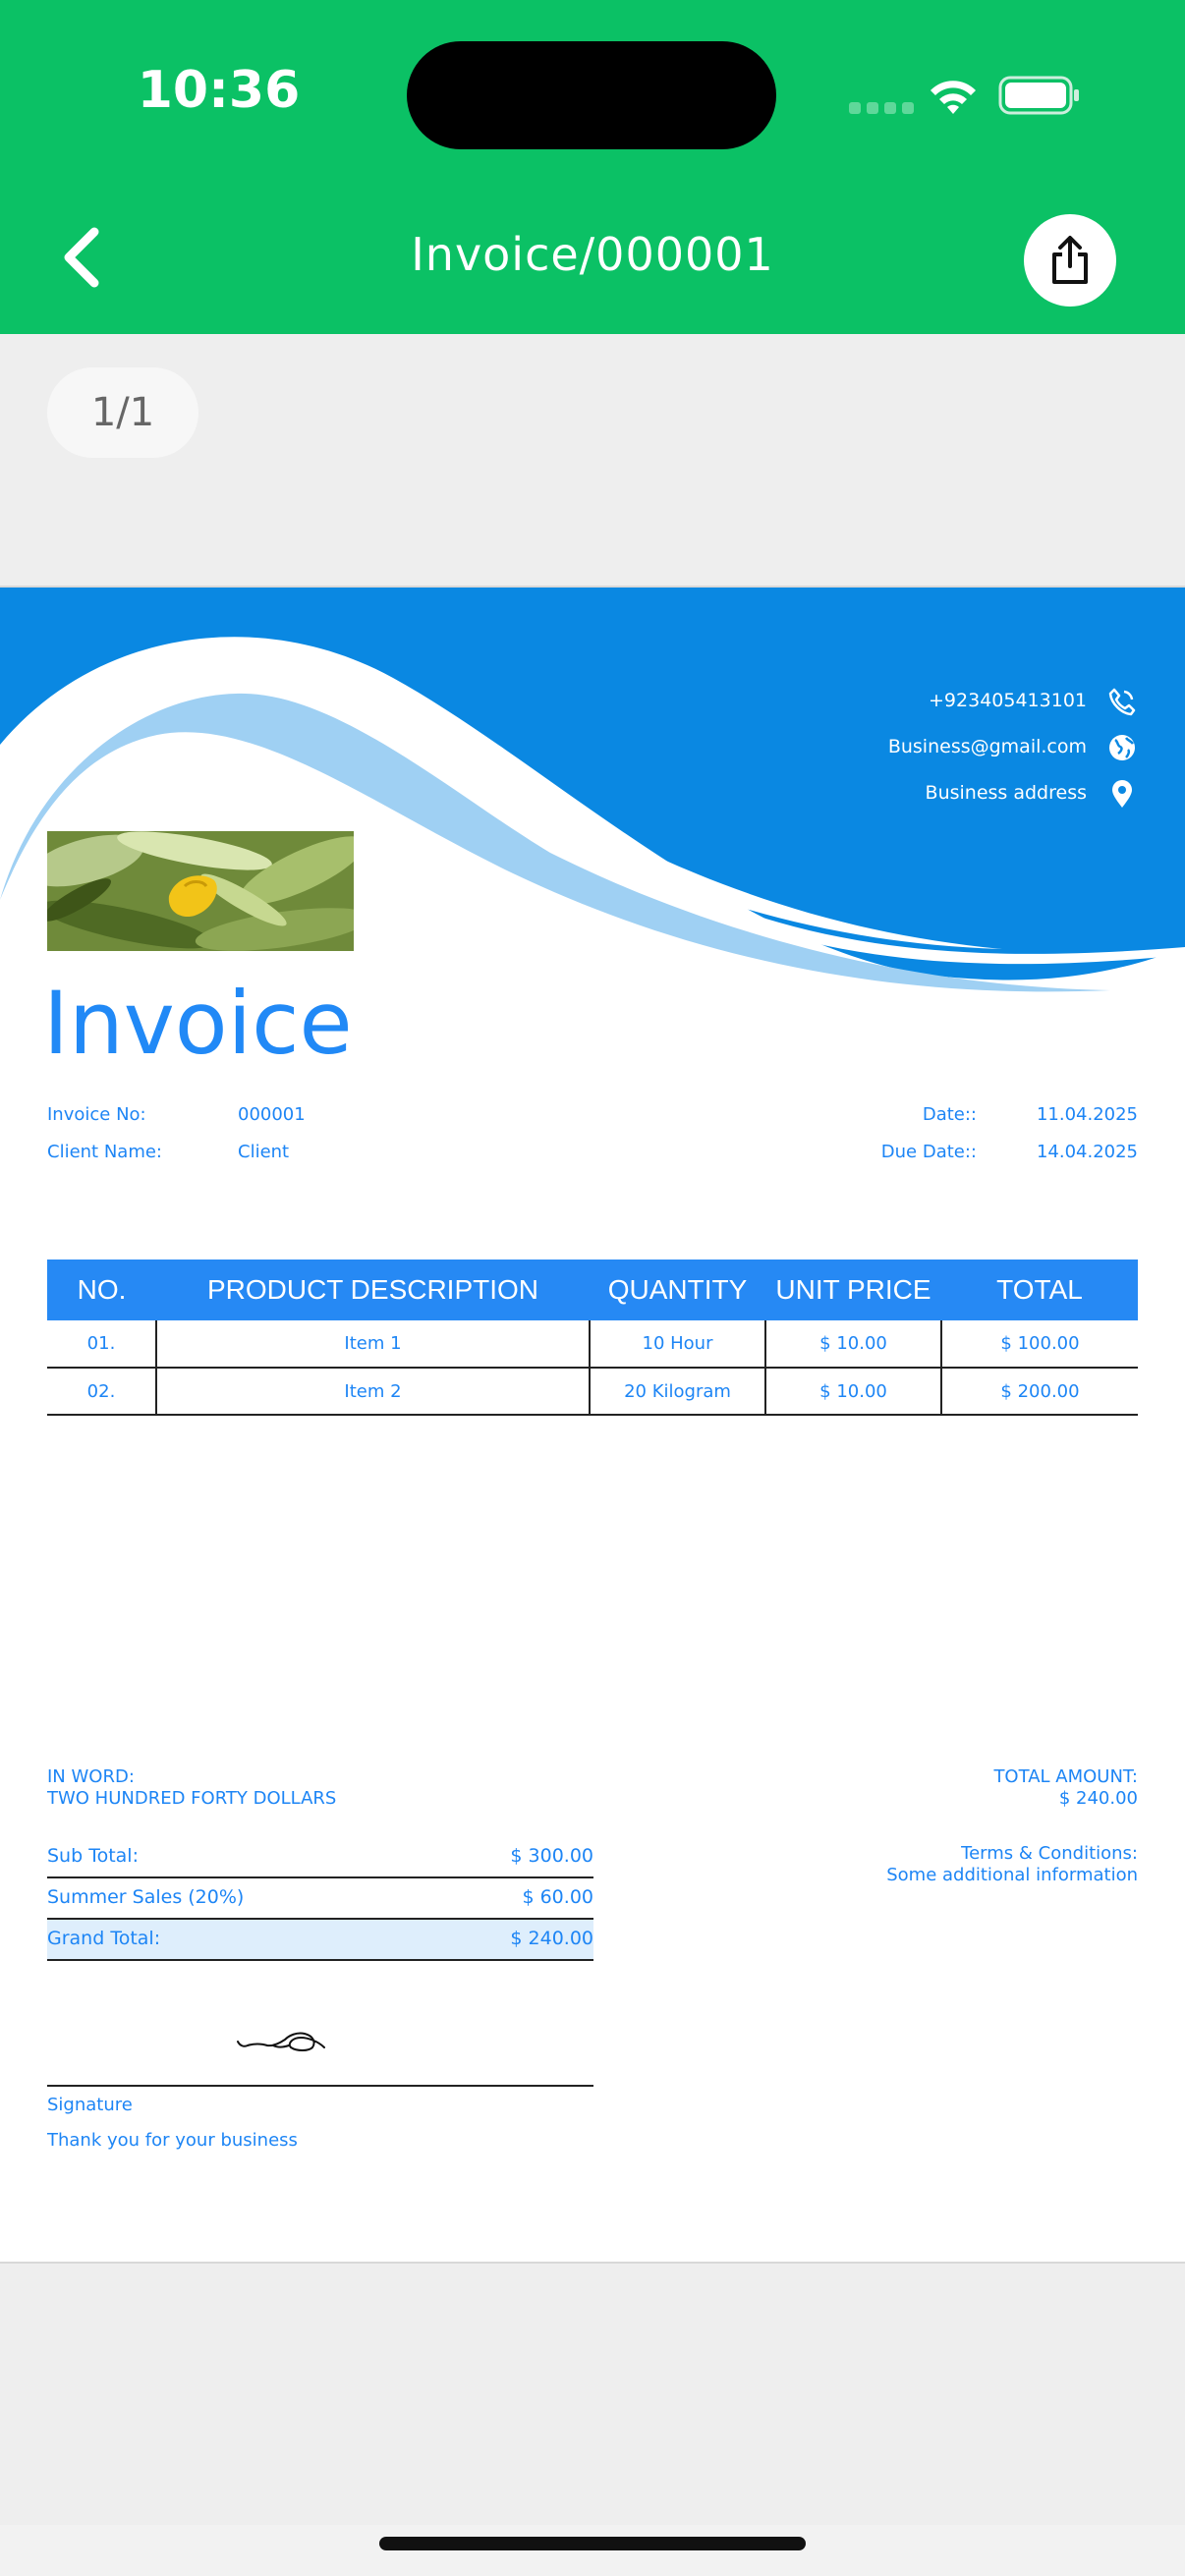 Image resolution: width=1185 pixels, height=2576 pixels. Describe the element at coordinates (90, 2105) in the screenshot. I see `signature-label: Signature` at that location.